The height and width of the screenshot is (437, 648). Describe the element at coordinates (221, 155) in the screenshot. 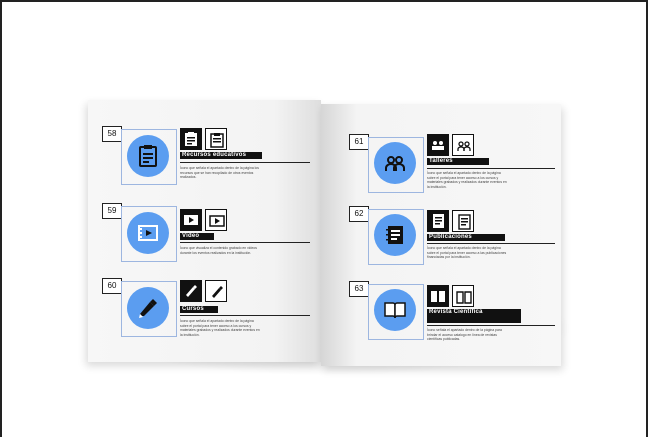

I see `entry-title: Recursos educativos` at that location.